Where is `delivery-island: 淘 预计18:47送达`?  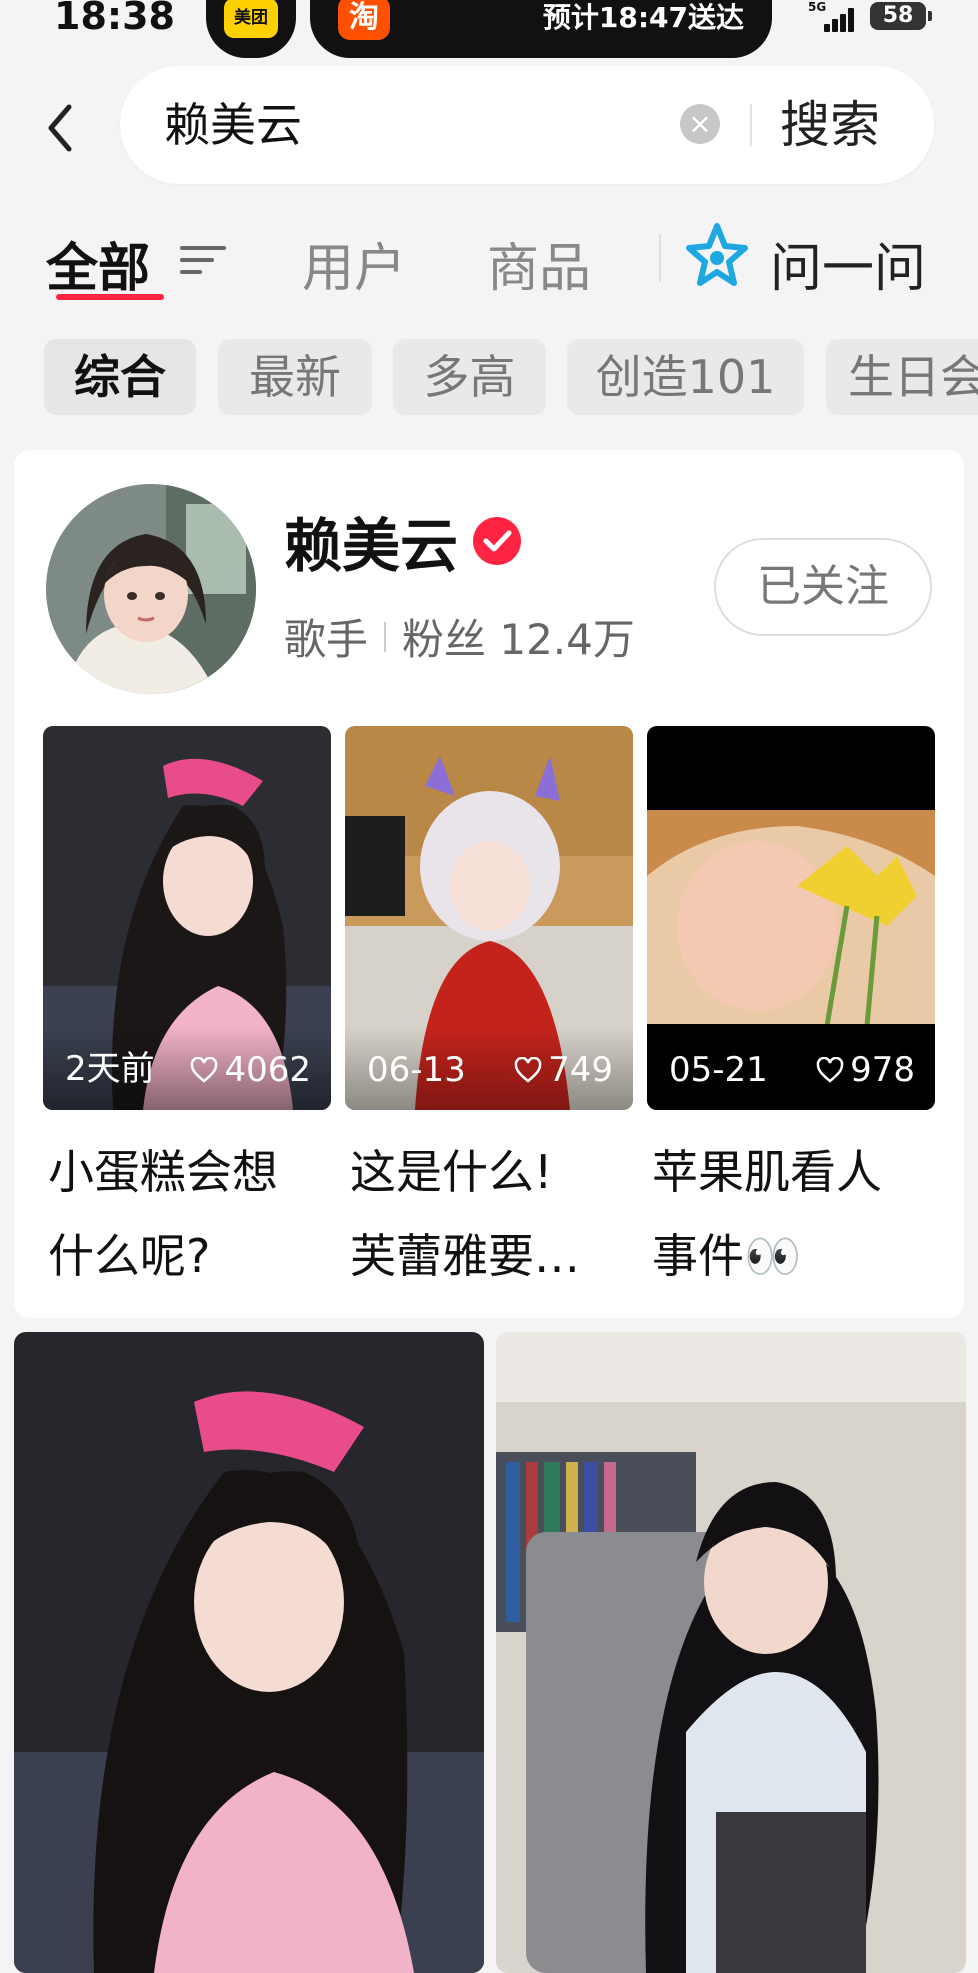 delivery-island: 淘 预计18:47送达 is located at coordinates (541, 29).